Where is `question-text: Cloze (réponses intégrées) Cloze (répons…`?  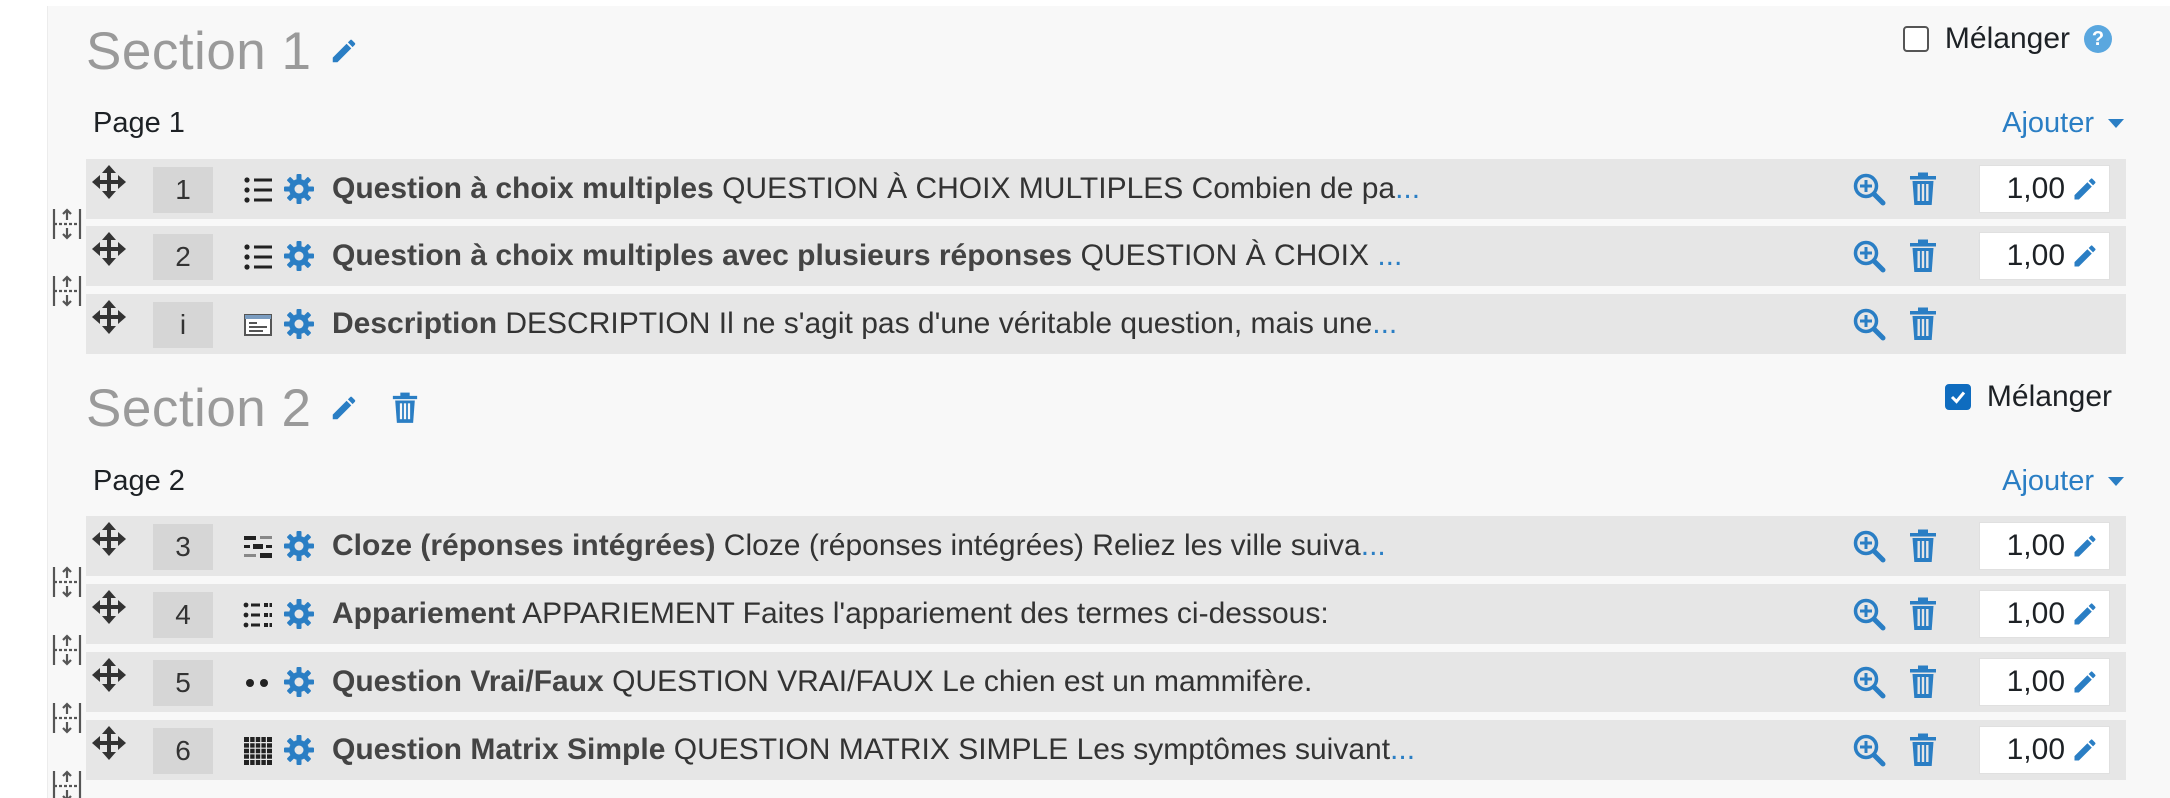 question-text: Cloze (réponses intégrées) Cloze (répons… is located at coordinates (859, 546).